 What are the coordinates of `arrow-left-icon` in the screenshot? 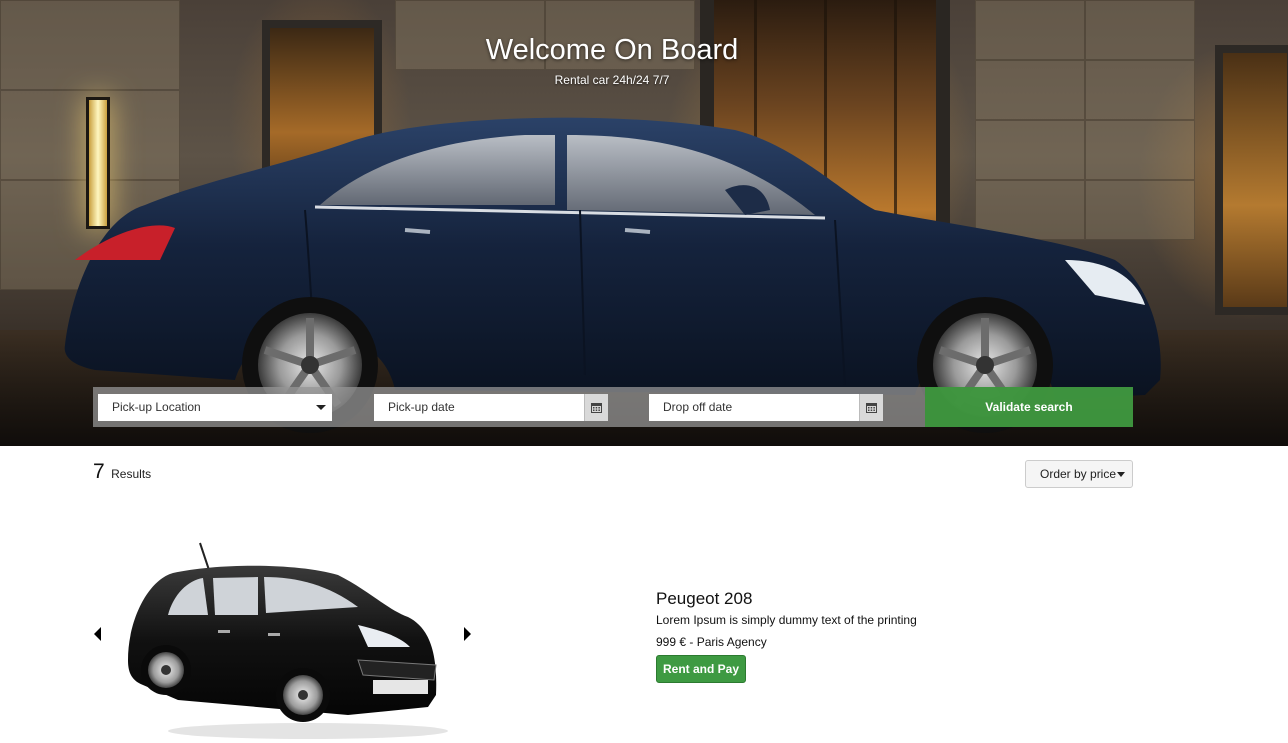 It's located at (97, 634).